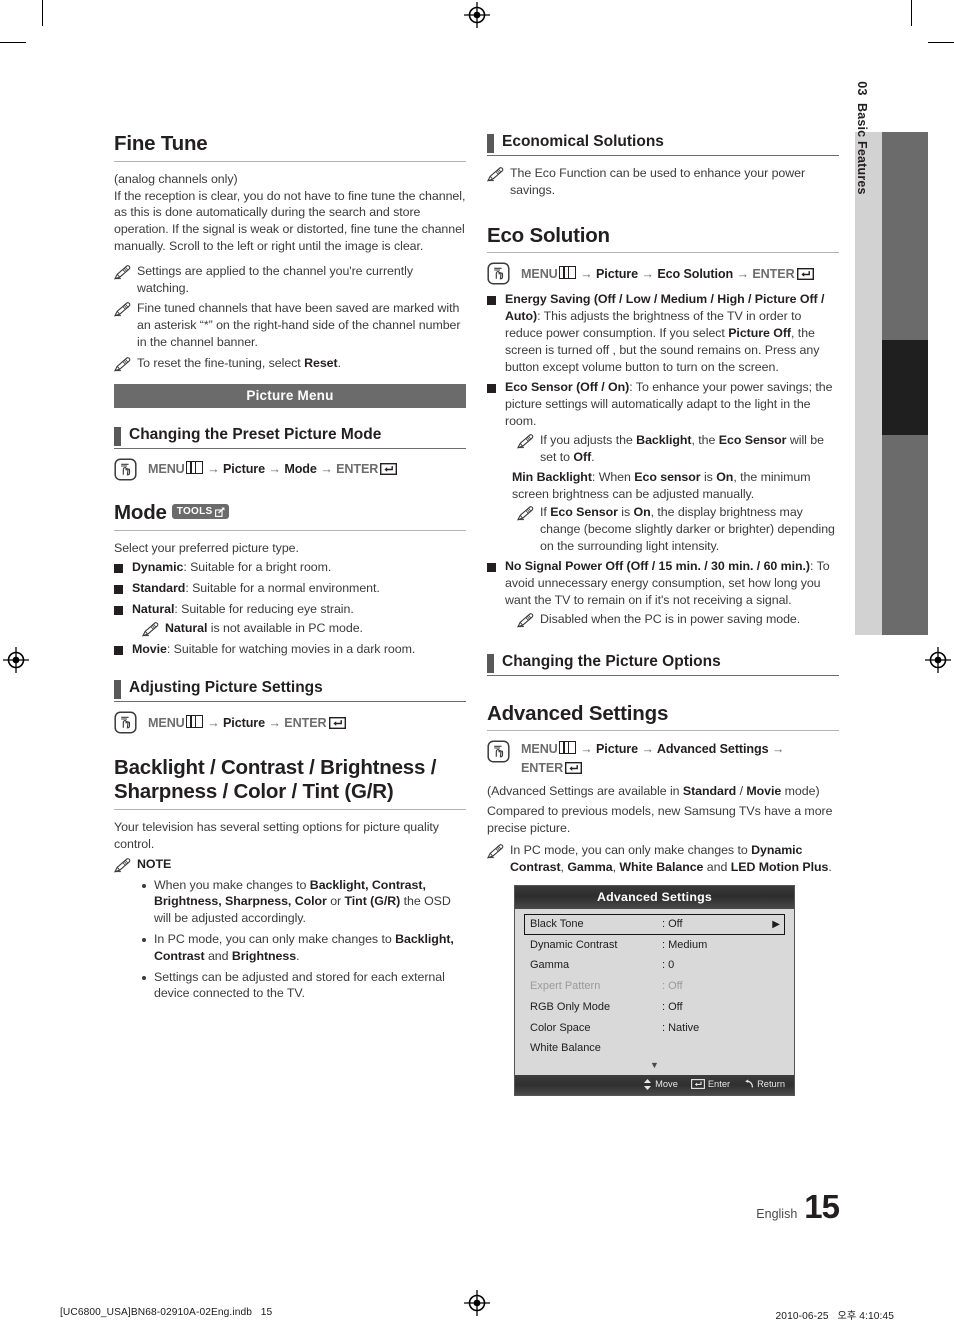 This screenshot has width=954, height=1322. What do you see at coordinates (868, 358) in the screenshot?
I see `side-tab-chapter: 03 Basic Features` at bounding box center [868, 358].